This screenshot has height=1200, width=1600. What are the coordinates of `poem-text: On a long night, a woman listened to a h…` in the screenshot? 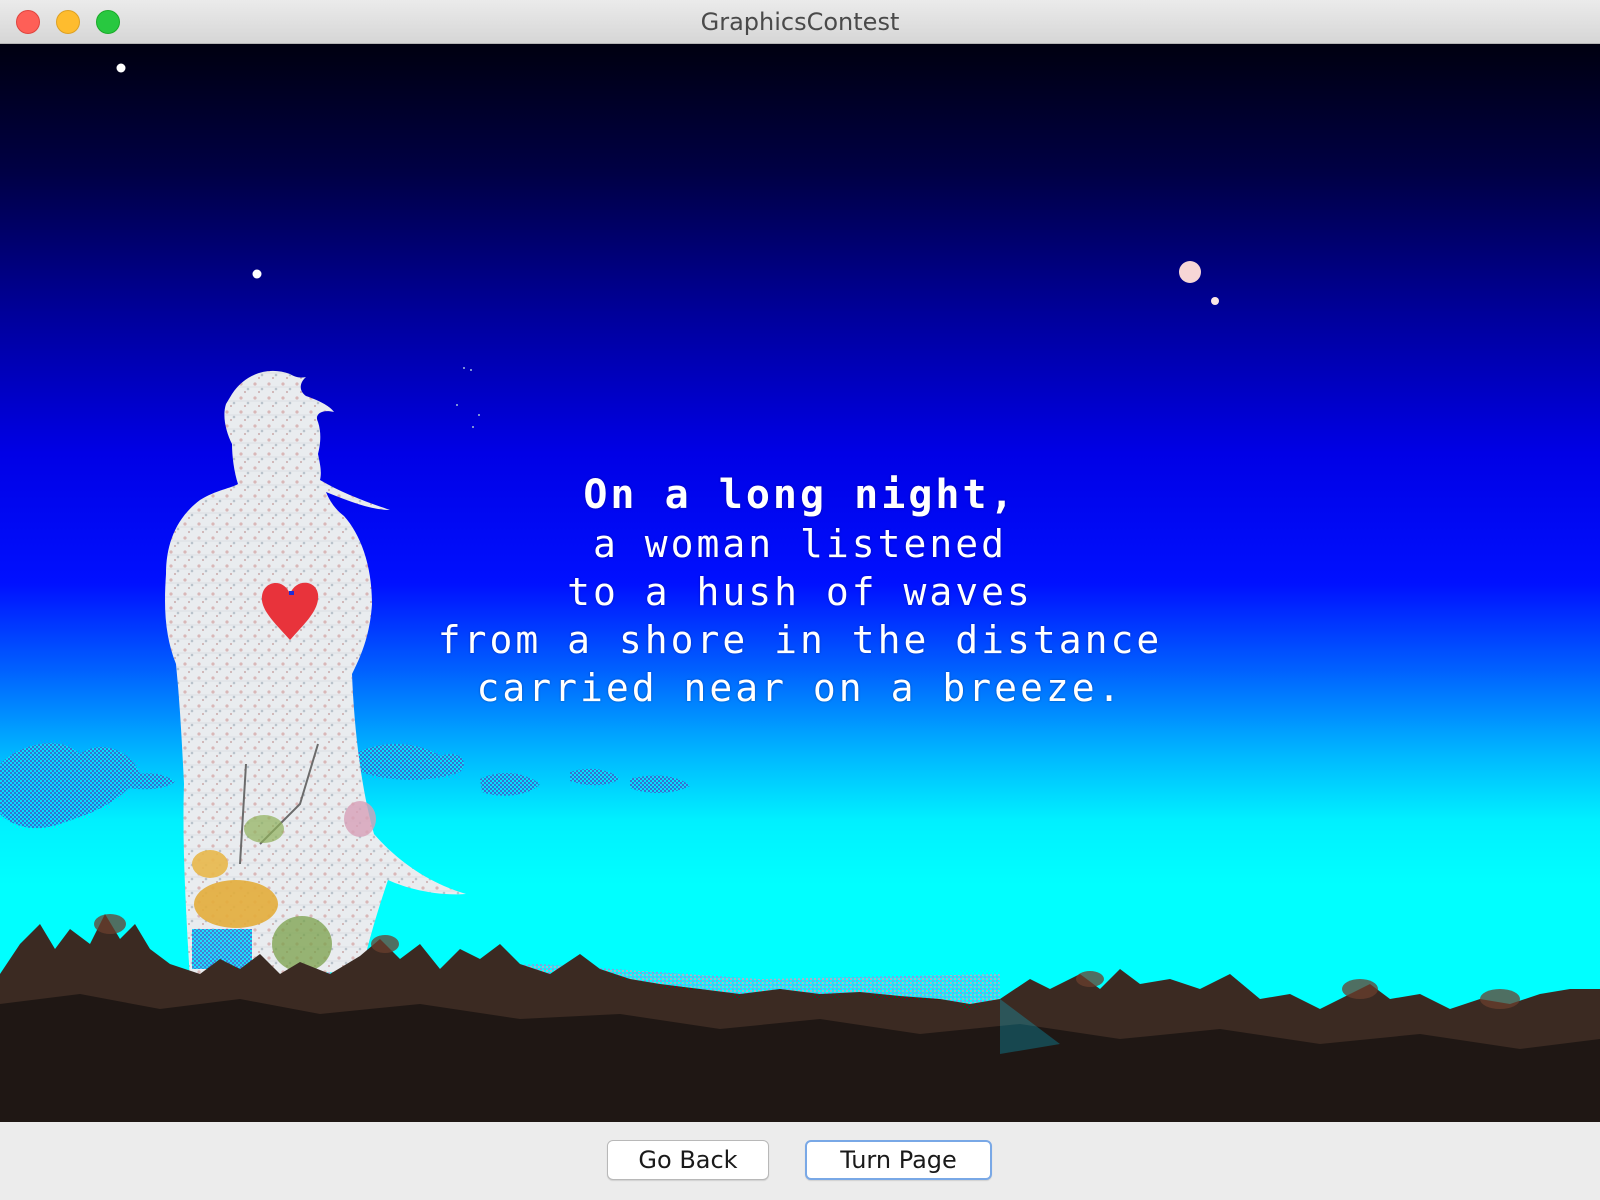 It's located at (800, 591).